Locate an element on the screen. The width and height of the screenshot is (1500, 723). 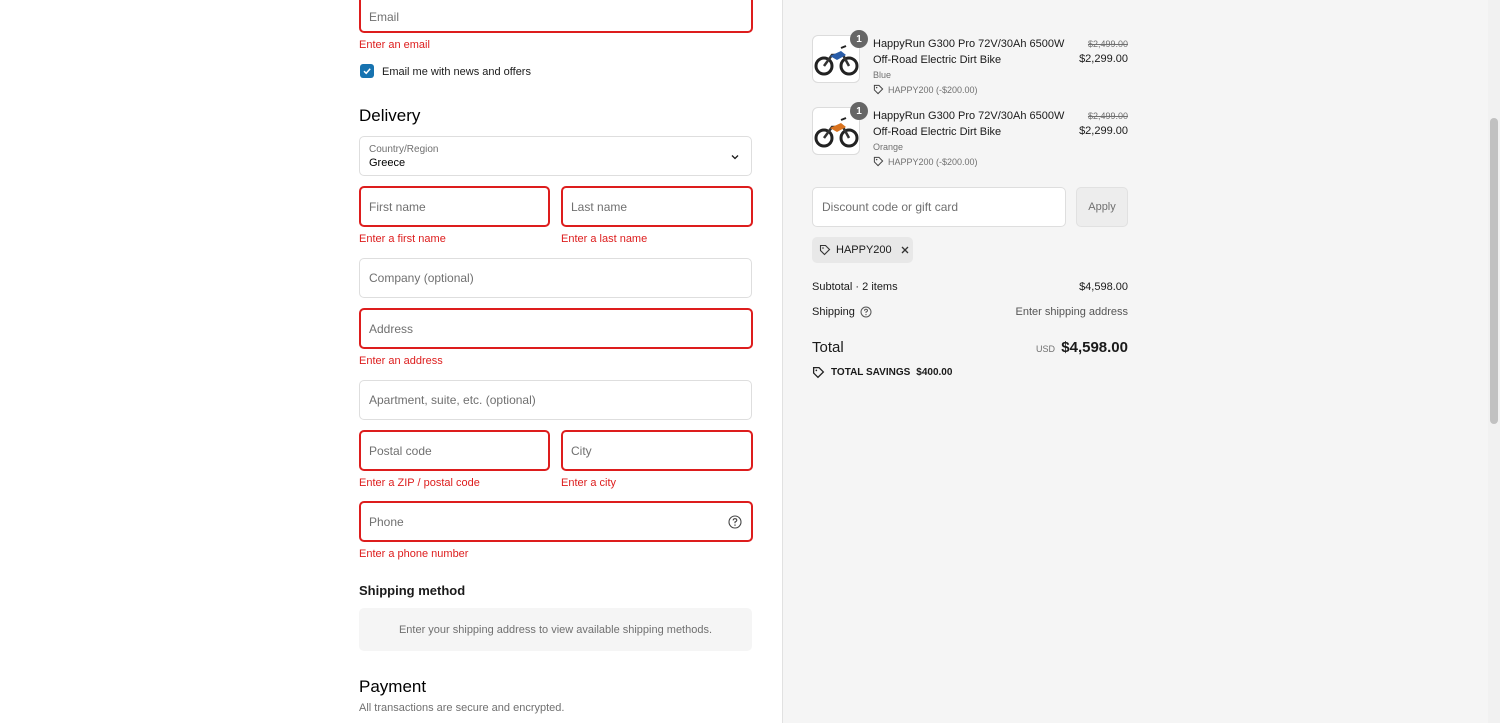
company-input: Company (optional) is located at coordinates (555, 278).